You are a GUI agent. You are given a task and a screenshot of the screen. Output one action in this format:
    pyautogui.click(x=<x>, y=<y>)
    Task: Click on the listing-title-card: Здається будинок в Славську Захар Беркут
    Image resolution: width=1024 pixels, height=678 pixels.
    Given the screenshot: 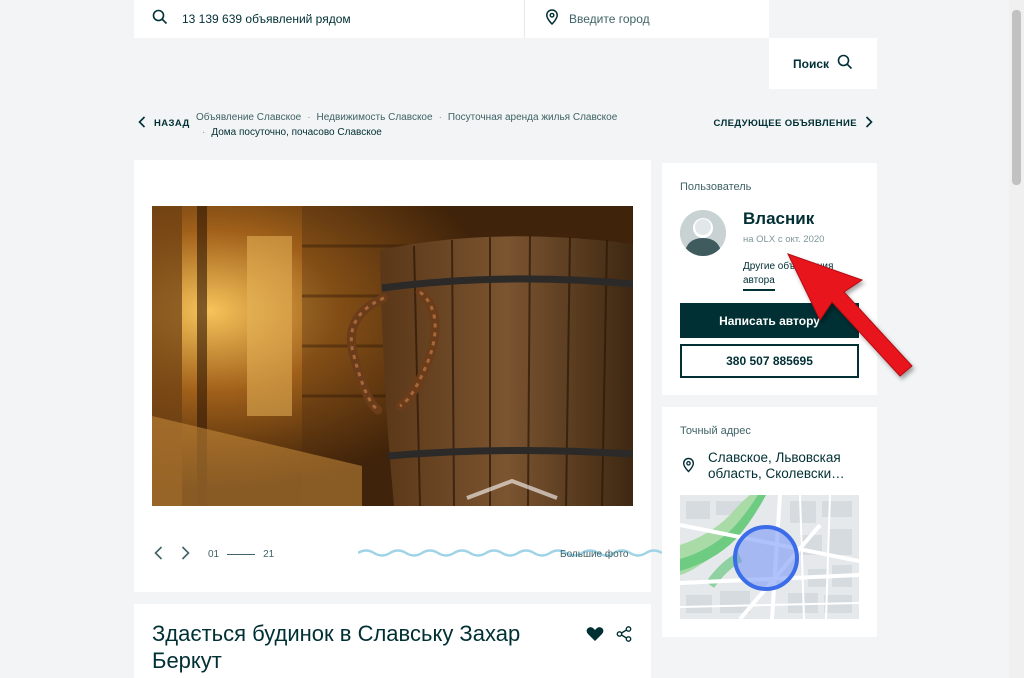 What is the action you would take?
    pyautogui.click(x=392, y=641)
    